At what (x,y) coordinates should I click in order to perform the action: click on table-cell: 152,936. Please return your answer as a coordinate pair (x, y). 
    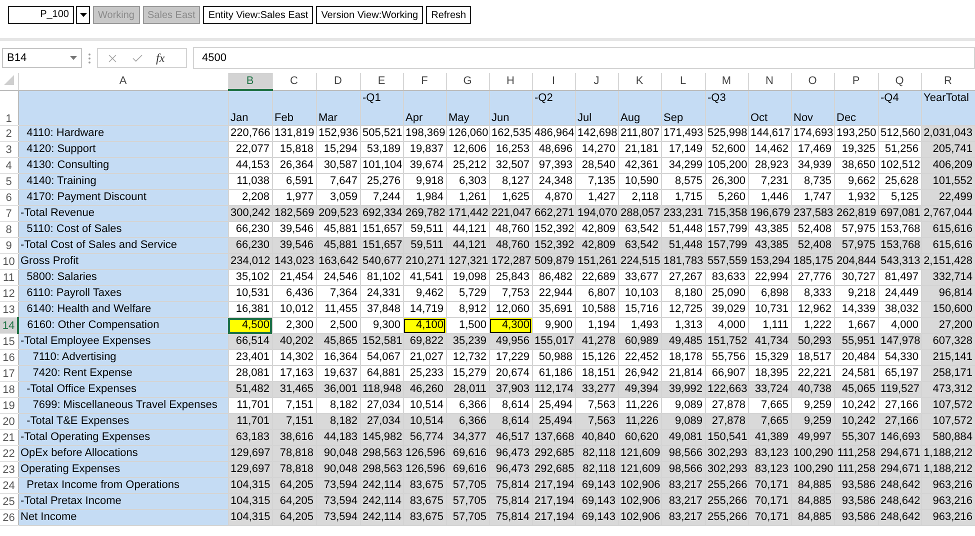
    Looking at the image, I should click on (338, 134).